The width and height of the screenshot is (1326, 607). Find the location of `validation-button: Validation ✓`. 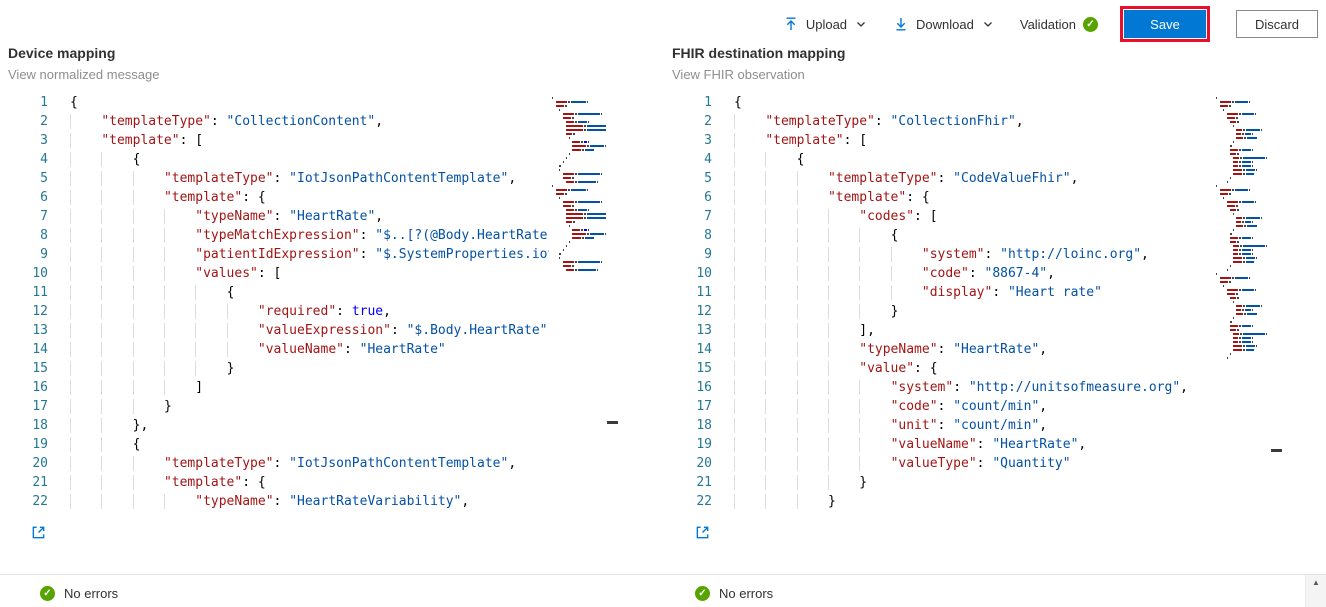

validation-button: Validation ✓ is located at coordinates (1059, 24).